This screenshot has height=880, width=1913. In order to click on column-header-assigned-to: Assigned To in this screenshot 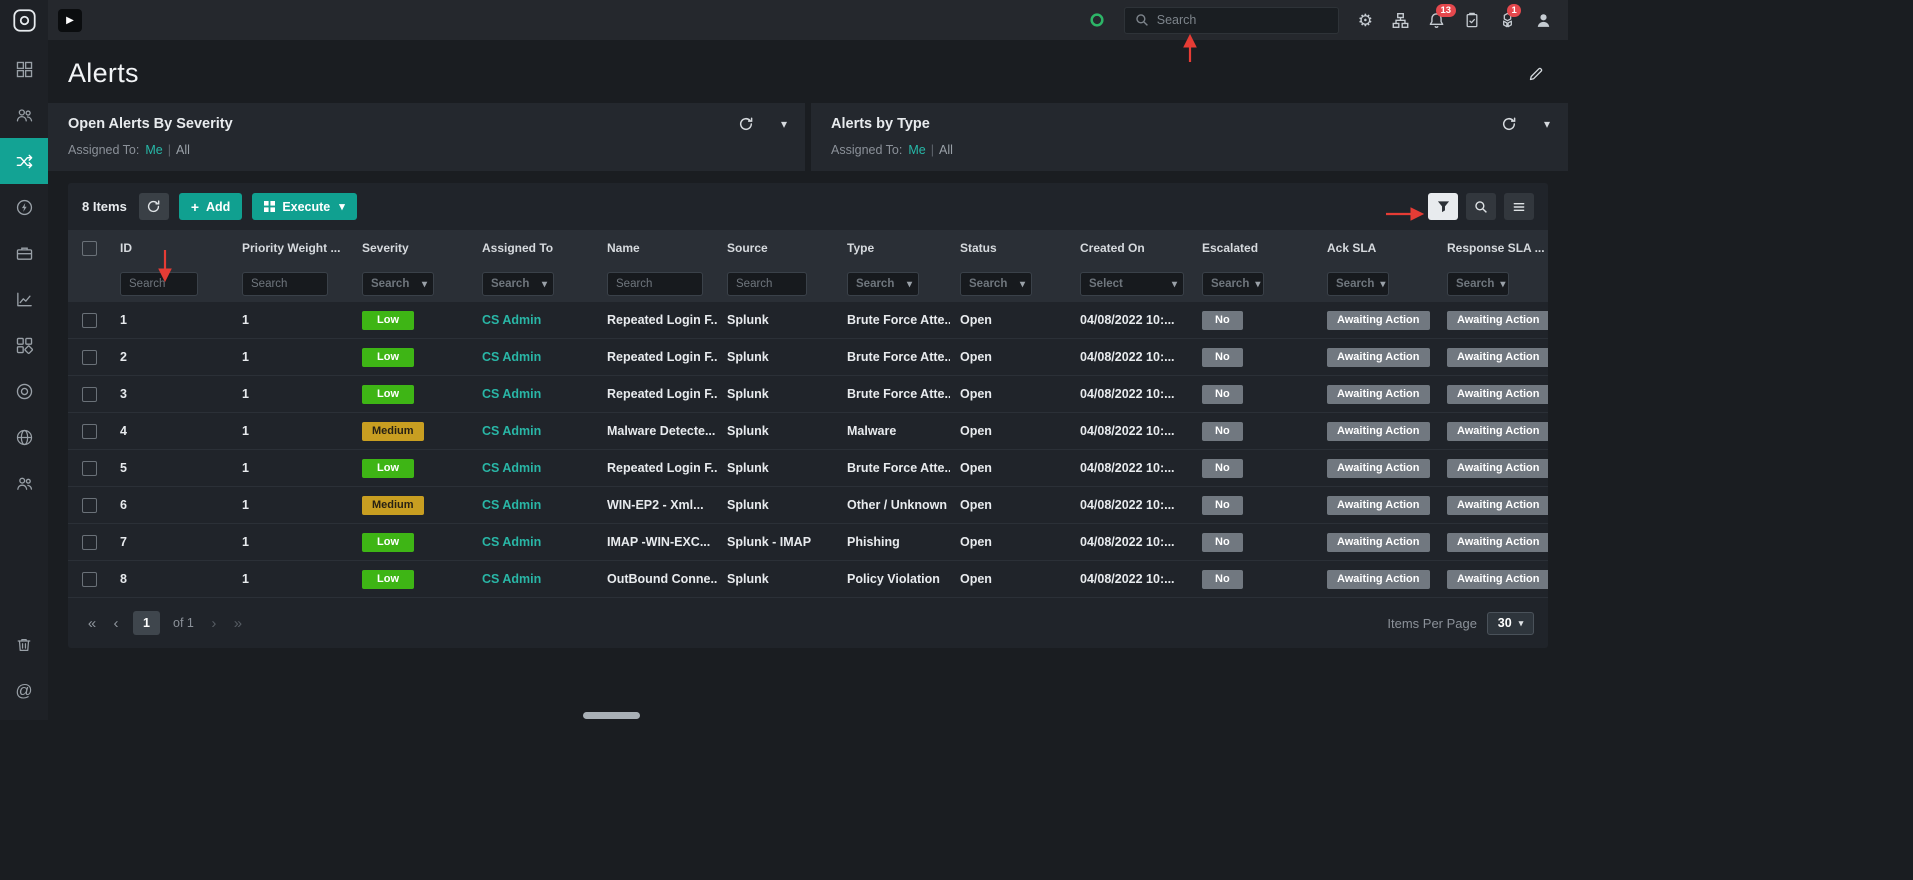, I will do `click(534, 248)`.